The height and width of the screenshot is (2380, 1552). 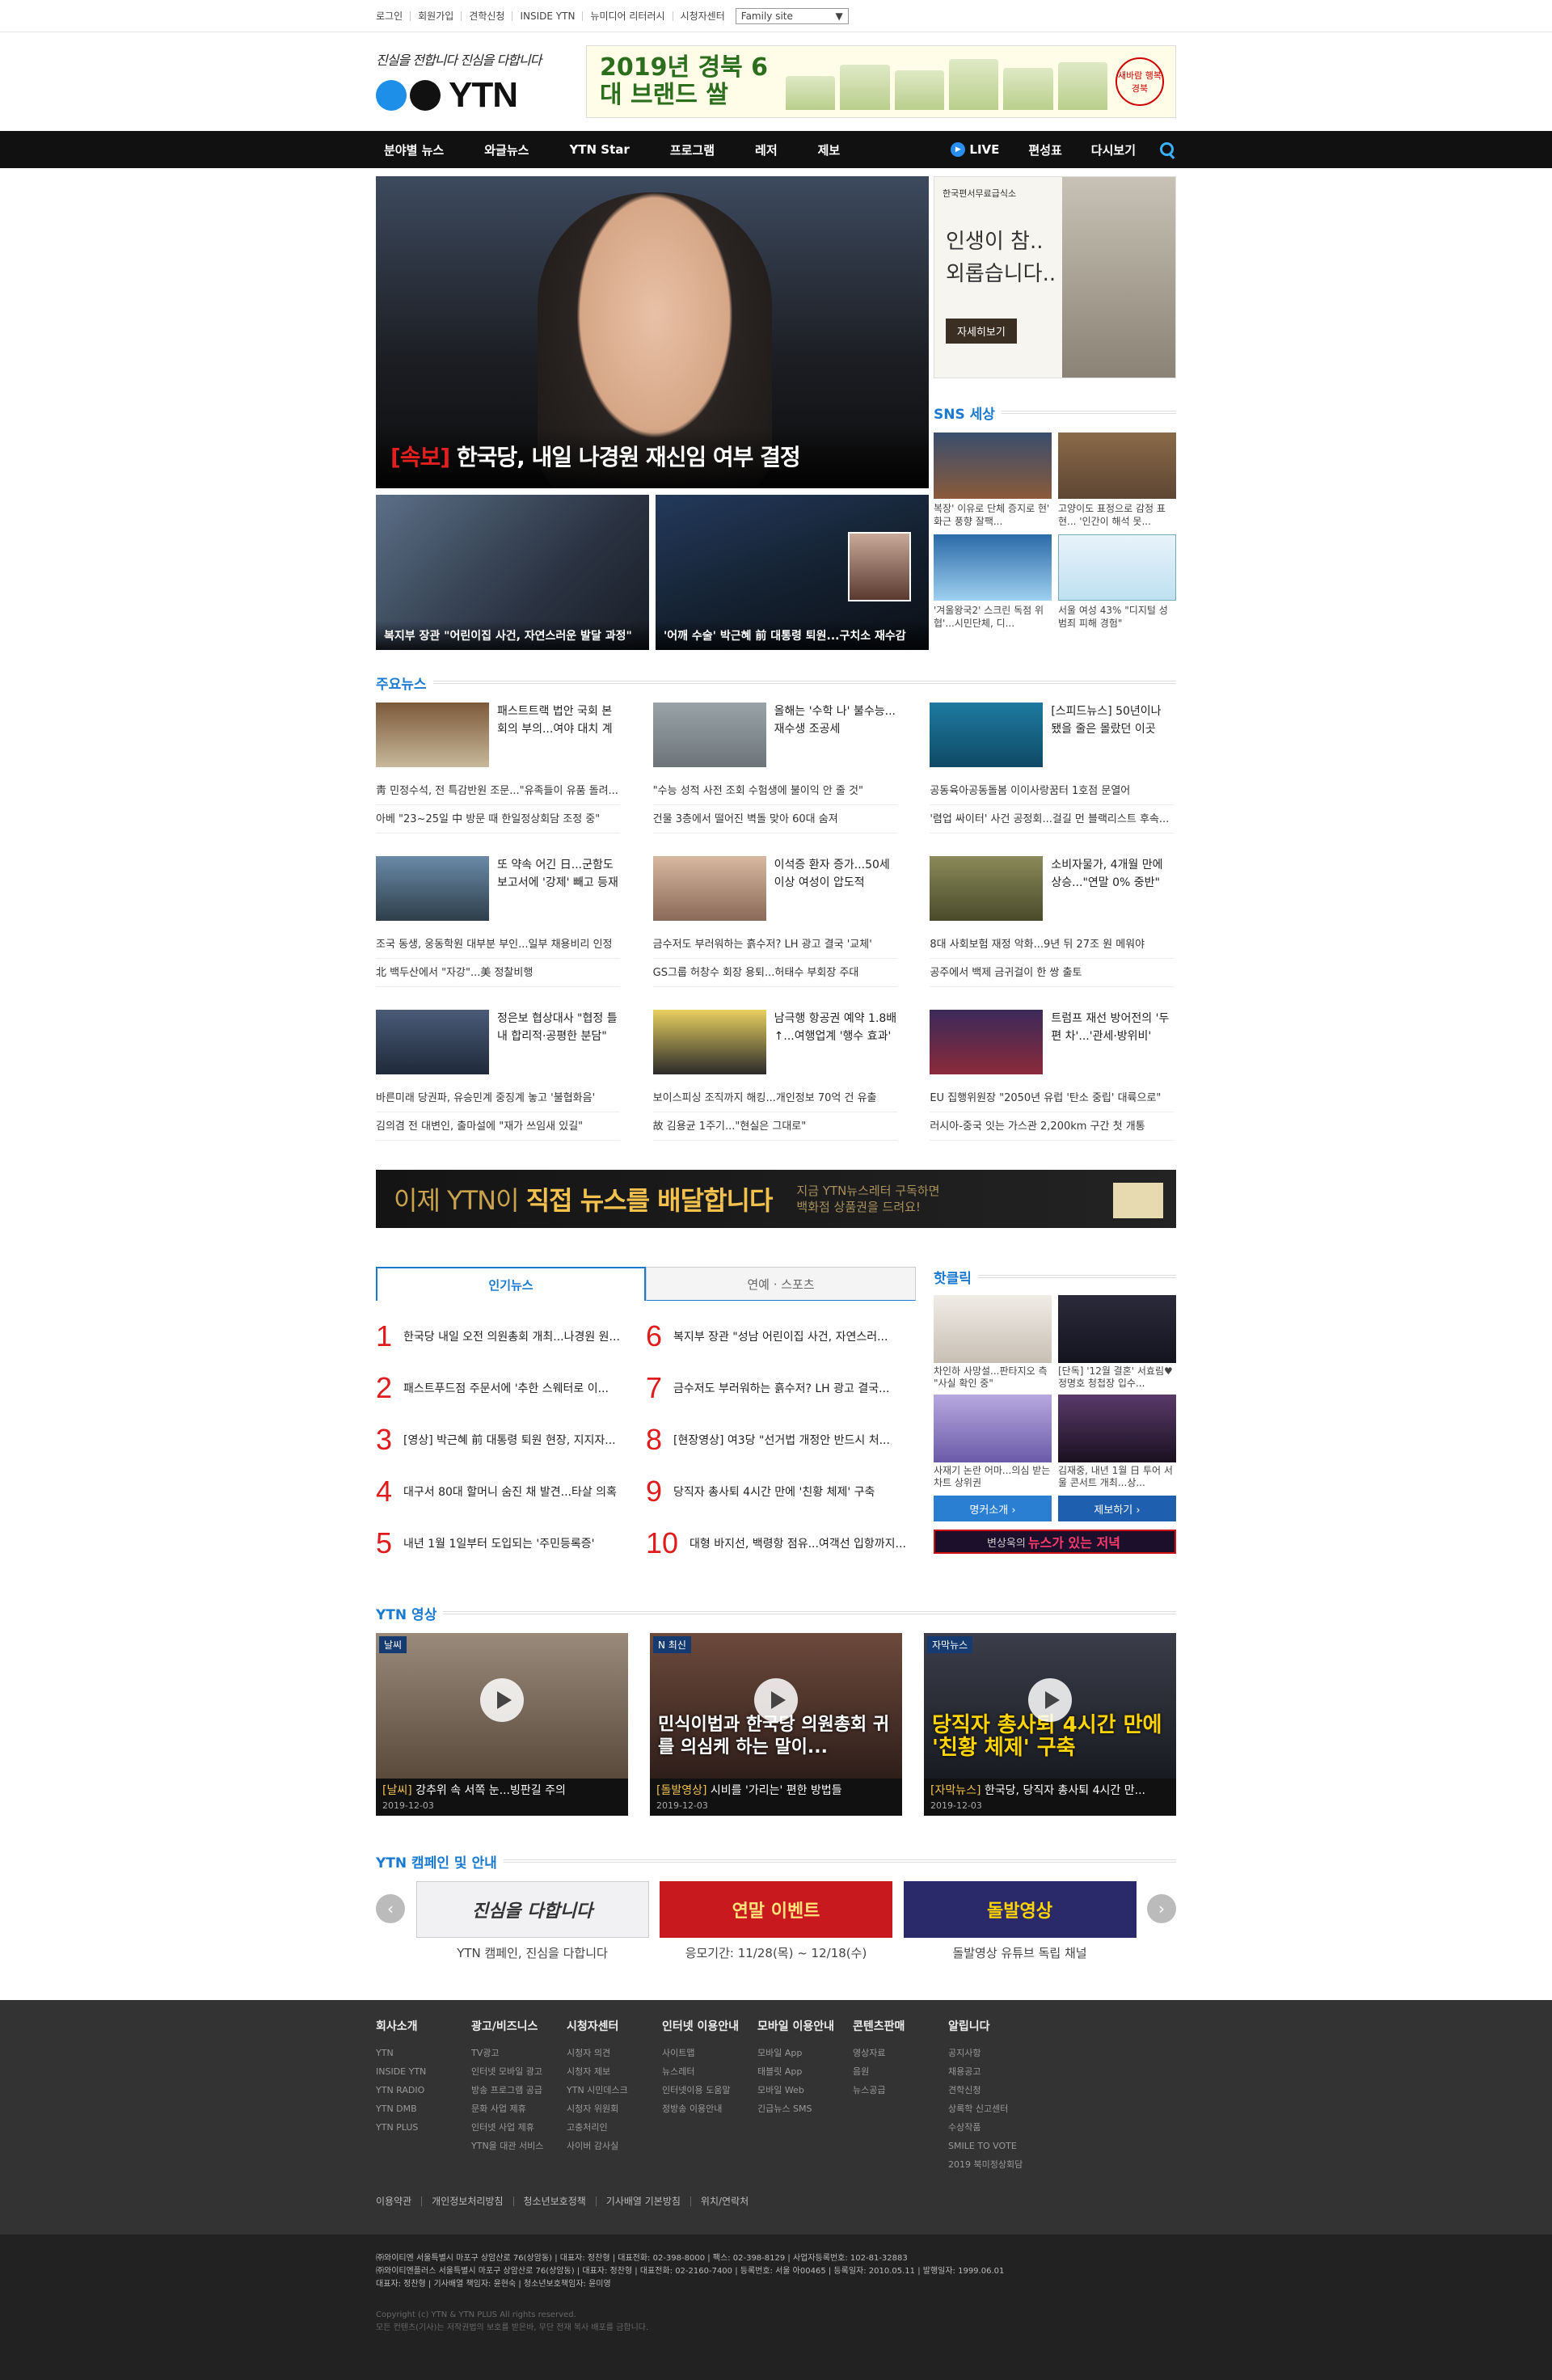 What do you see at coordinates (615, 2146) in the screenshot?
I see `footer-link: 사이버 감사실` at bounding box center [615, 2146].